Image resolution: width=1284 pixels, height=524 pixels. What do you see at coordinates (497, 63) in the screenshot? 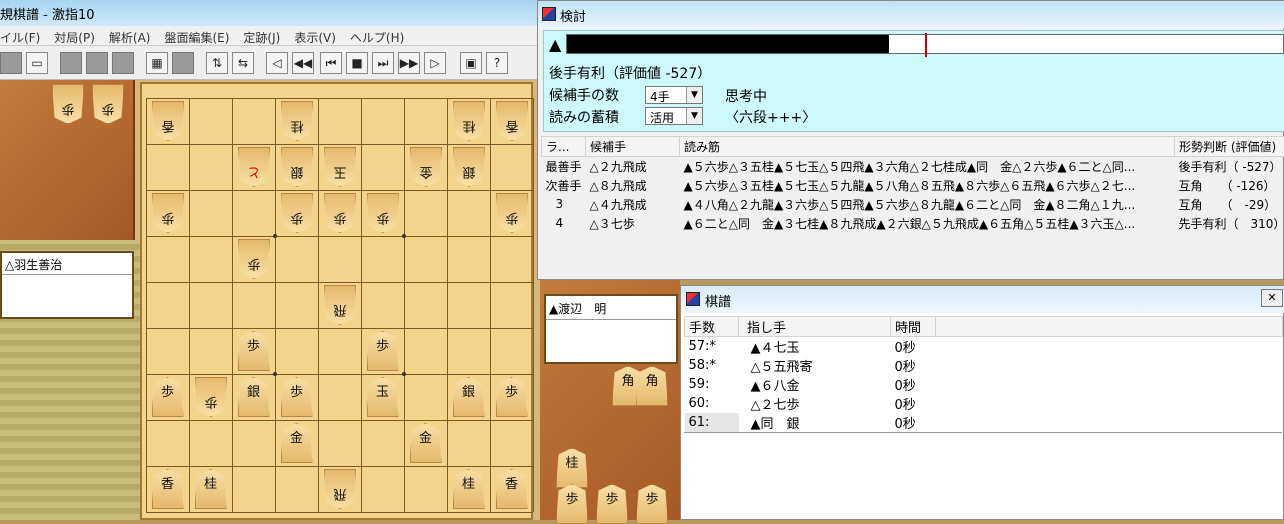
I see `help-icon: ?` at bounding box center [497, 63].